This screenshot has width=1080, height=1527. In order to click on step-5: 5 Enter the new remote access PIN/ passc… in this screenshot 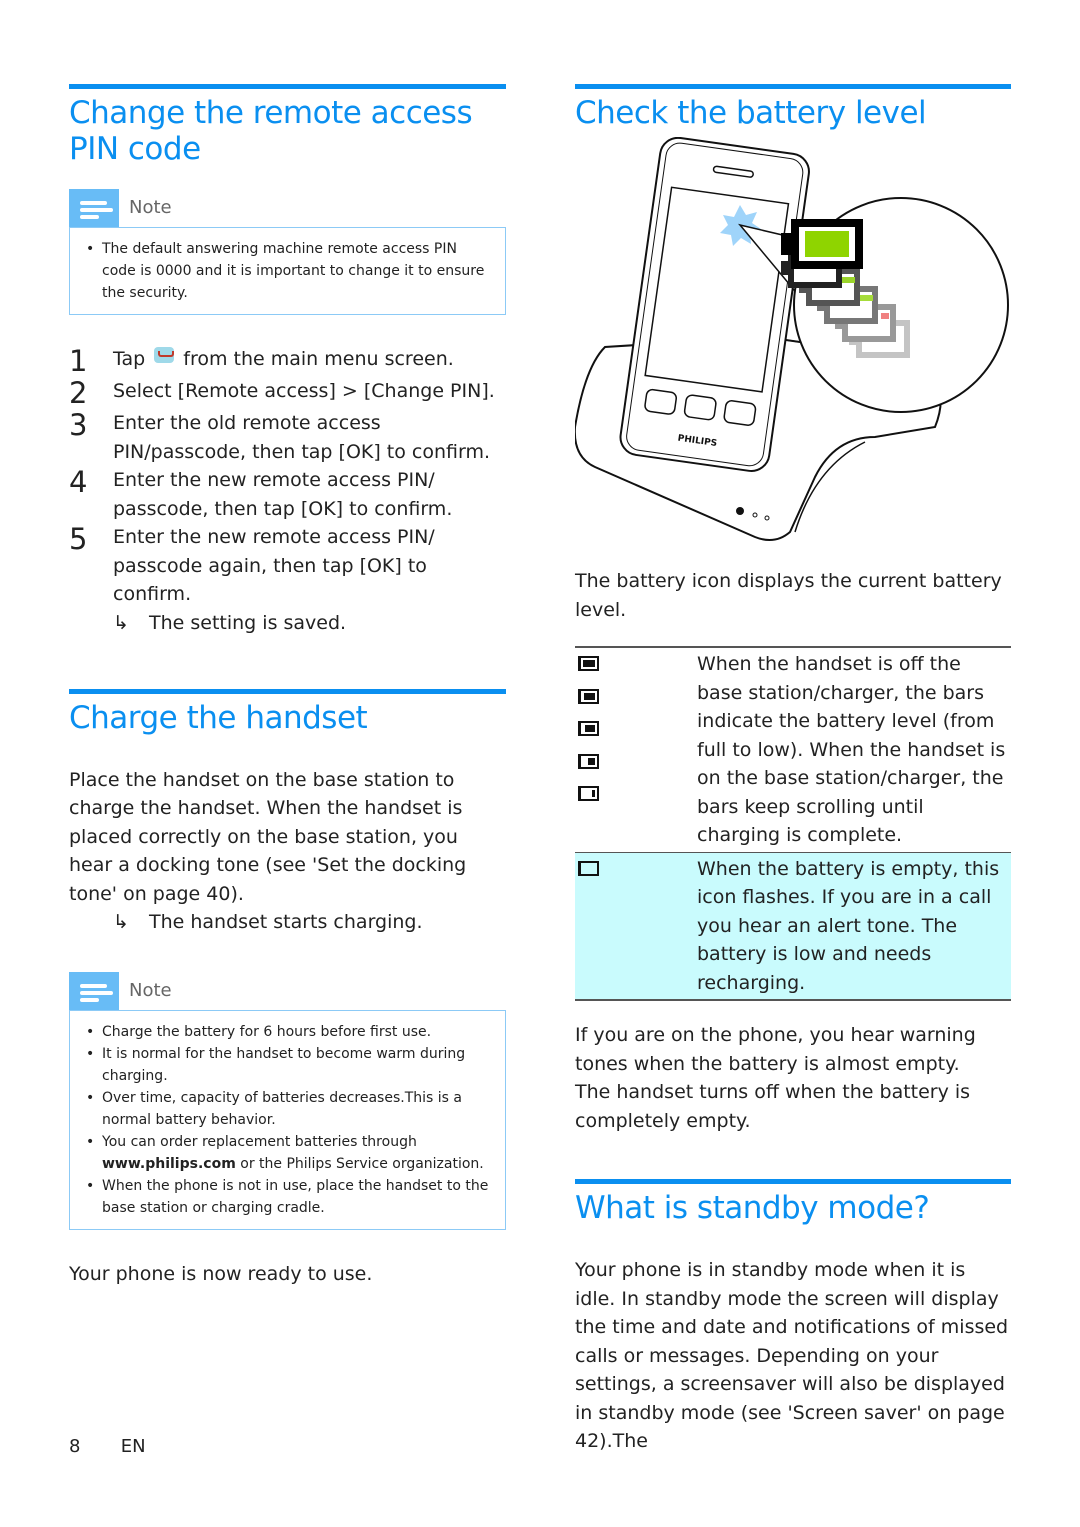, I will do `click(252, 563)`.